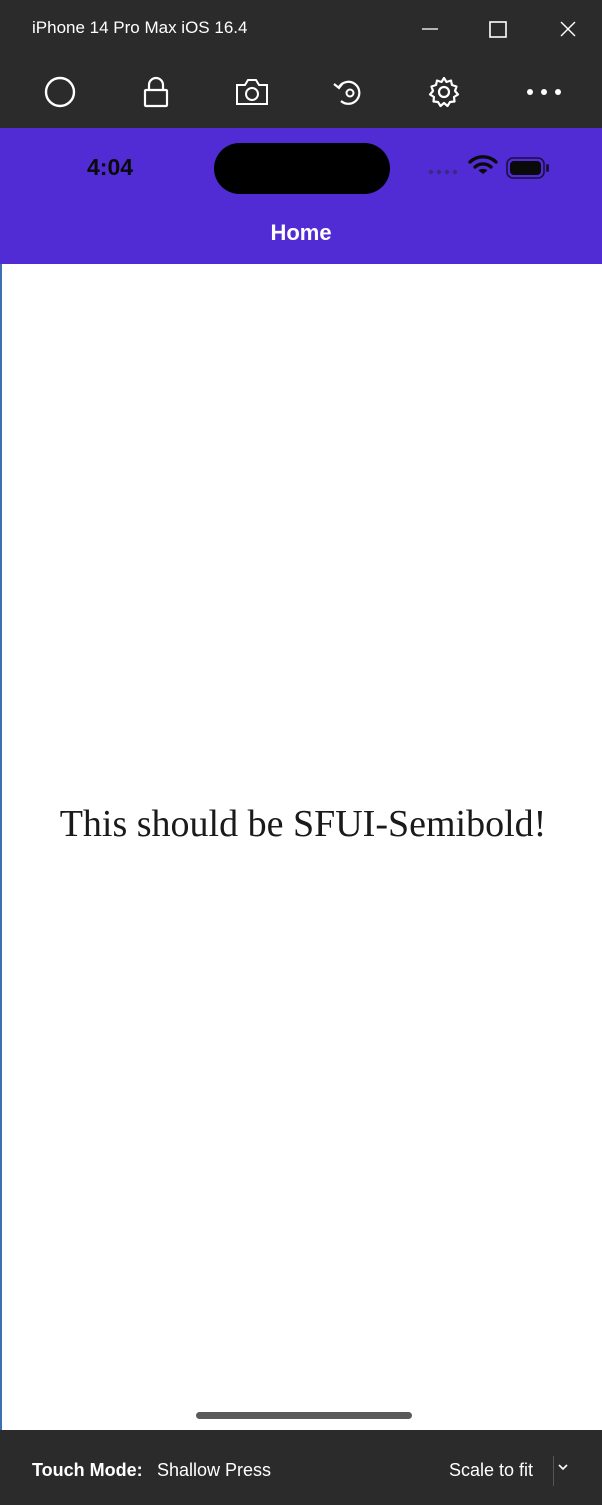 The image size is (602, 1505). I want to click on lock-button, so click(156, 92).